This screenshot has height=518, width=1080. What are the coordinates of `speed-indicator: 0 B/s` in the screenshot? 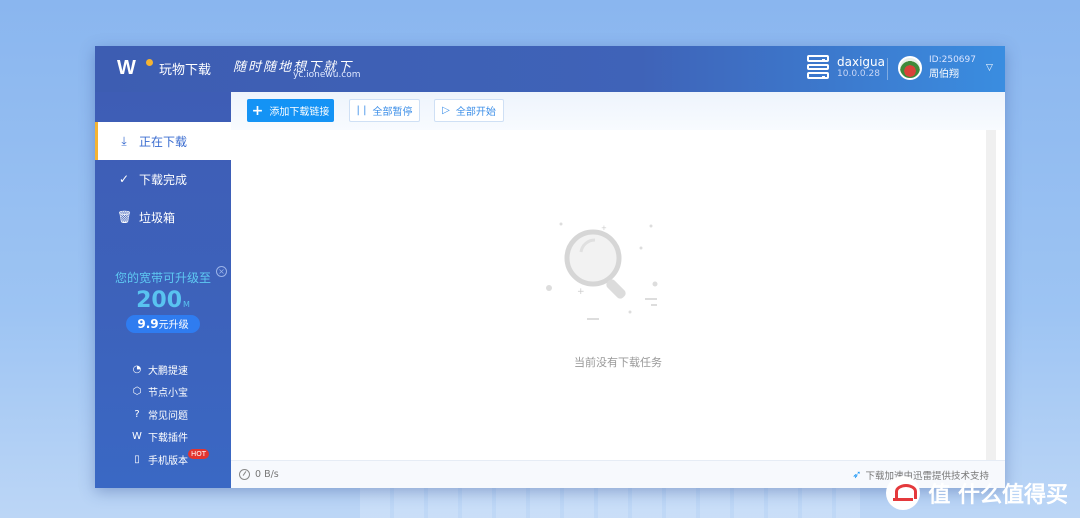 It's located at (259, 474).